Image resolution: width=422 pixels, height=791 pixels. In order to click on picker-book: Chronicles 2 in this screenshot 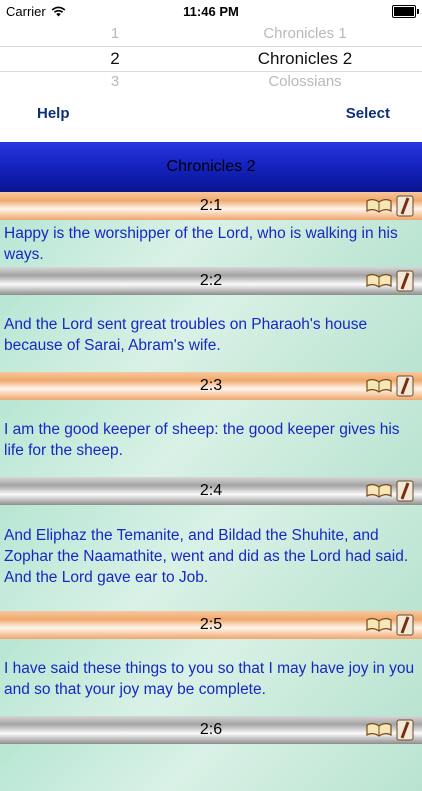, I will do `click(305, 58)`.